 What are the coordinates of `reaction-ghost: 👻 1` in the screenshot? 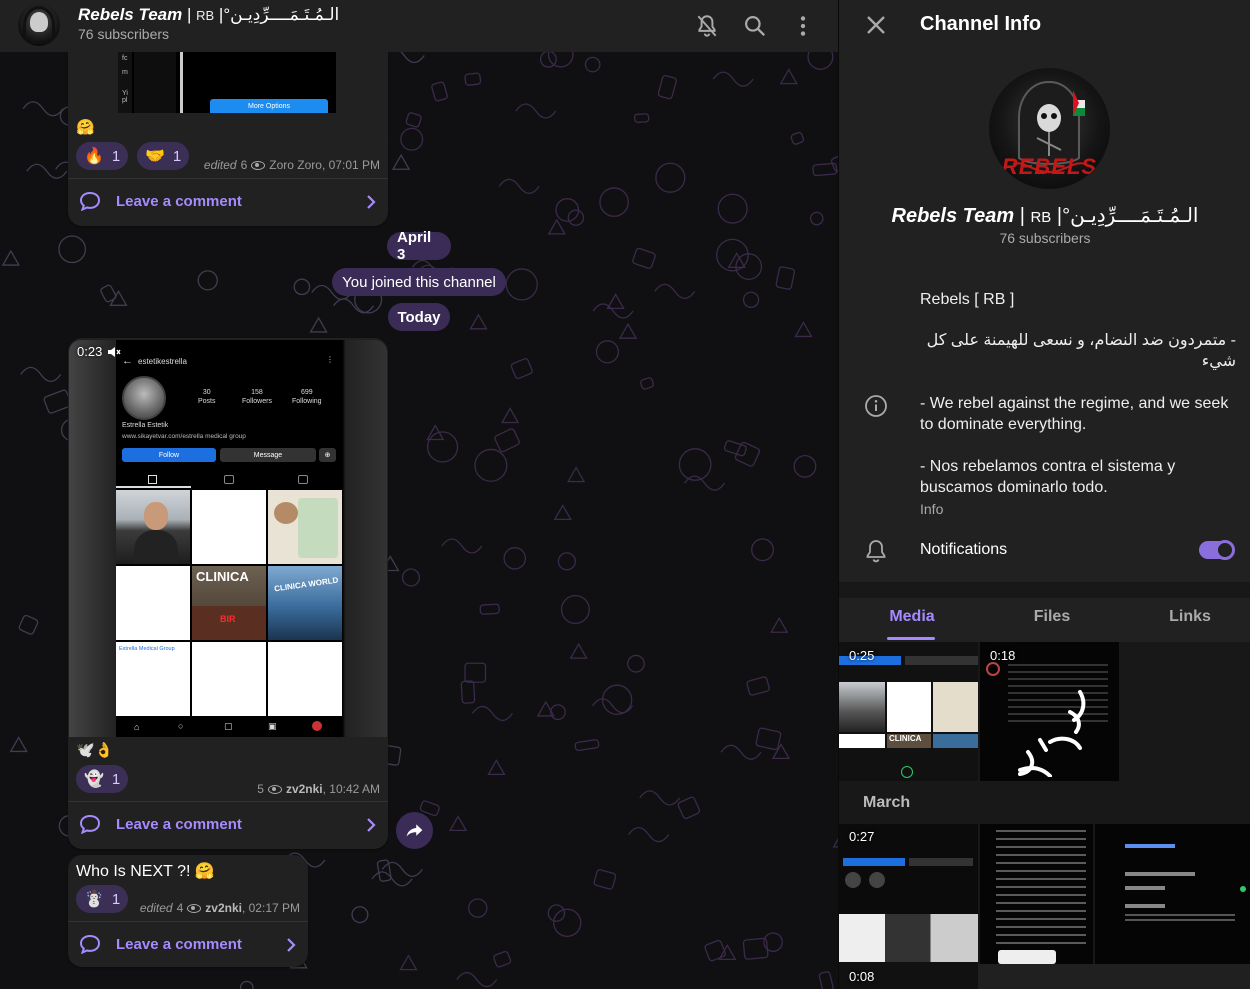 It's located at (102, 779).